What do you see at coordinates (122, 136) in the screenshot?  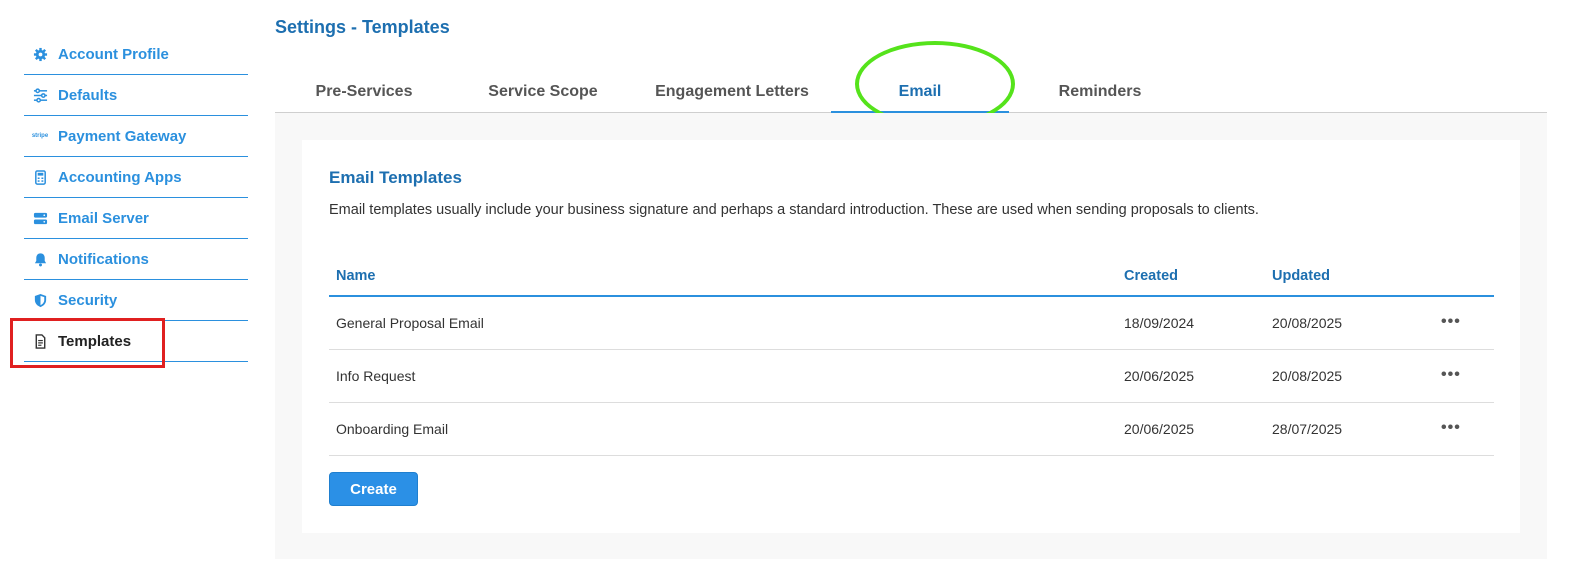 I see `sidebar-item-label: Payment Gateway` at bounding box center [122, 136].